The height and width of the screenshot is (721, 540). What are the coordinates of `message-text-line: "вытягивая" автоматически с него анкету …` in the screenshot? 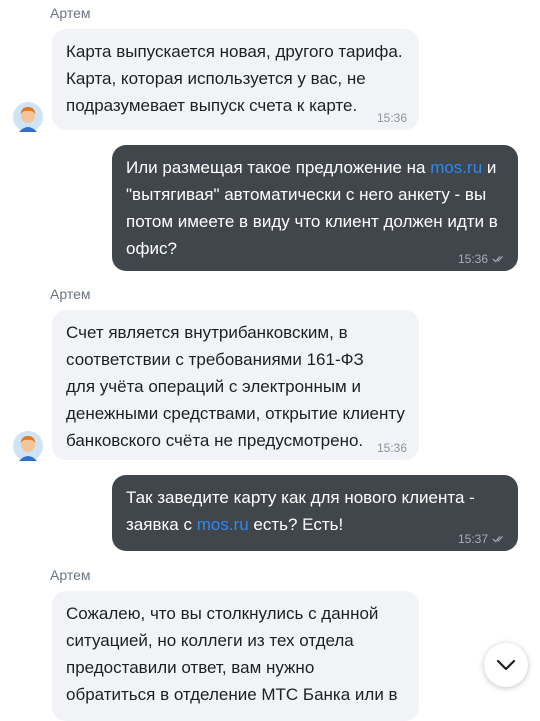 It's located at (306, 194).